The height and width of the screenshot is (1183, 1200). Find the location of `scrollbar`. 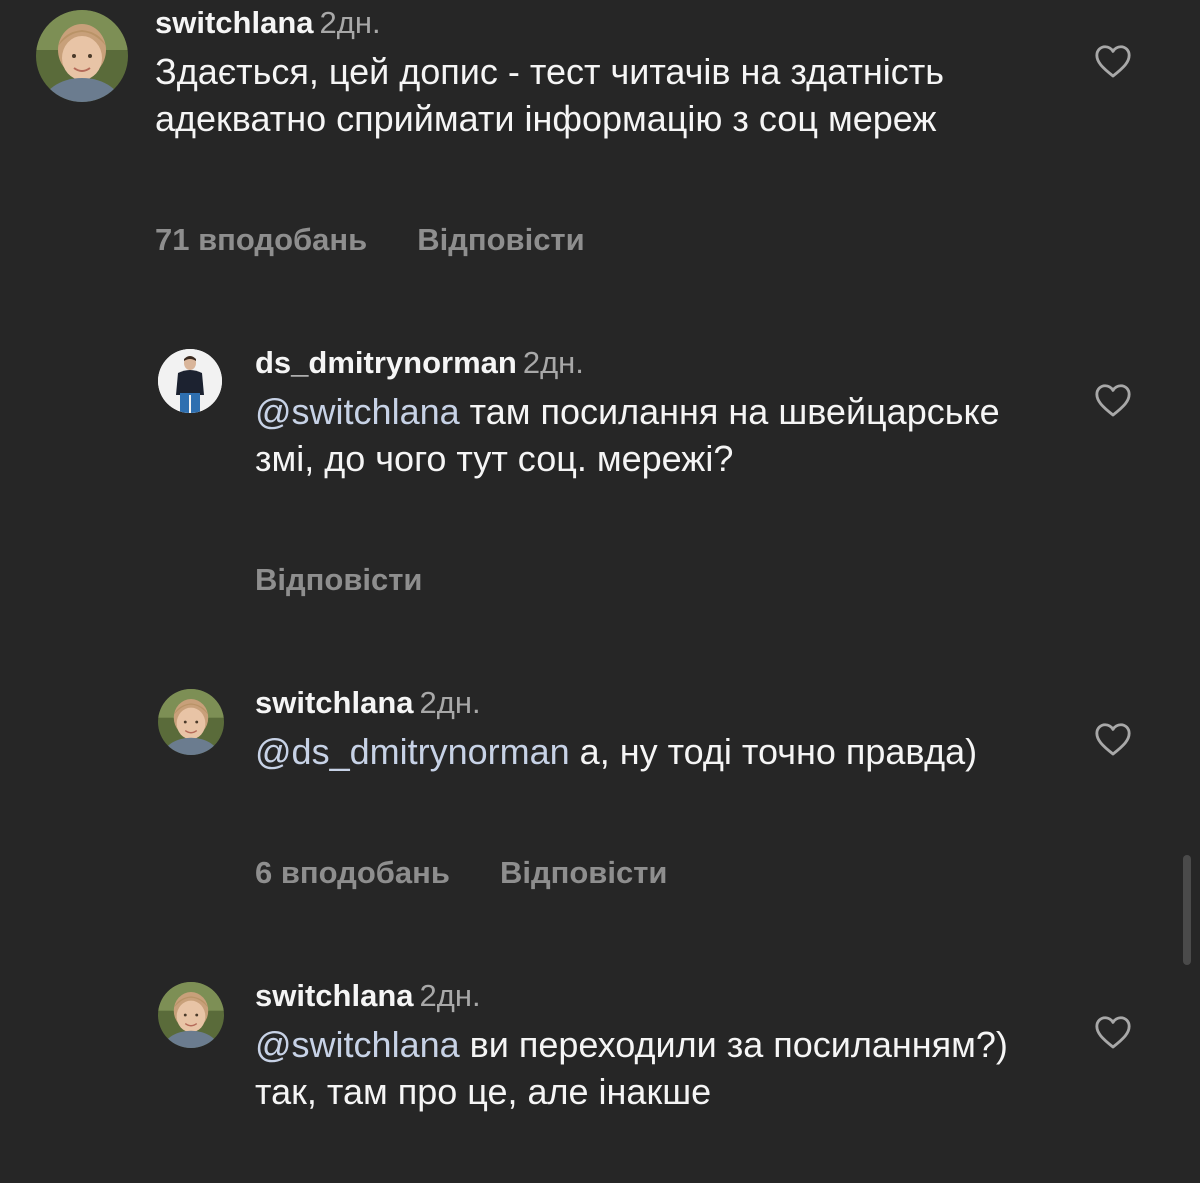

scrollbar is located at coordinates (1187, 910).